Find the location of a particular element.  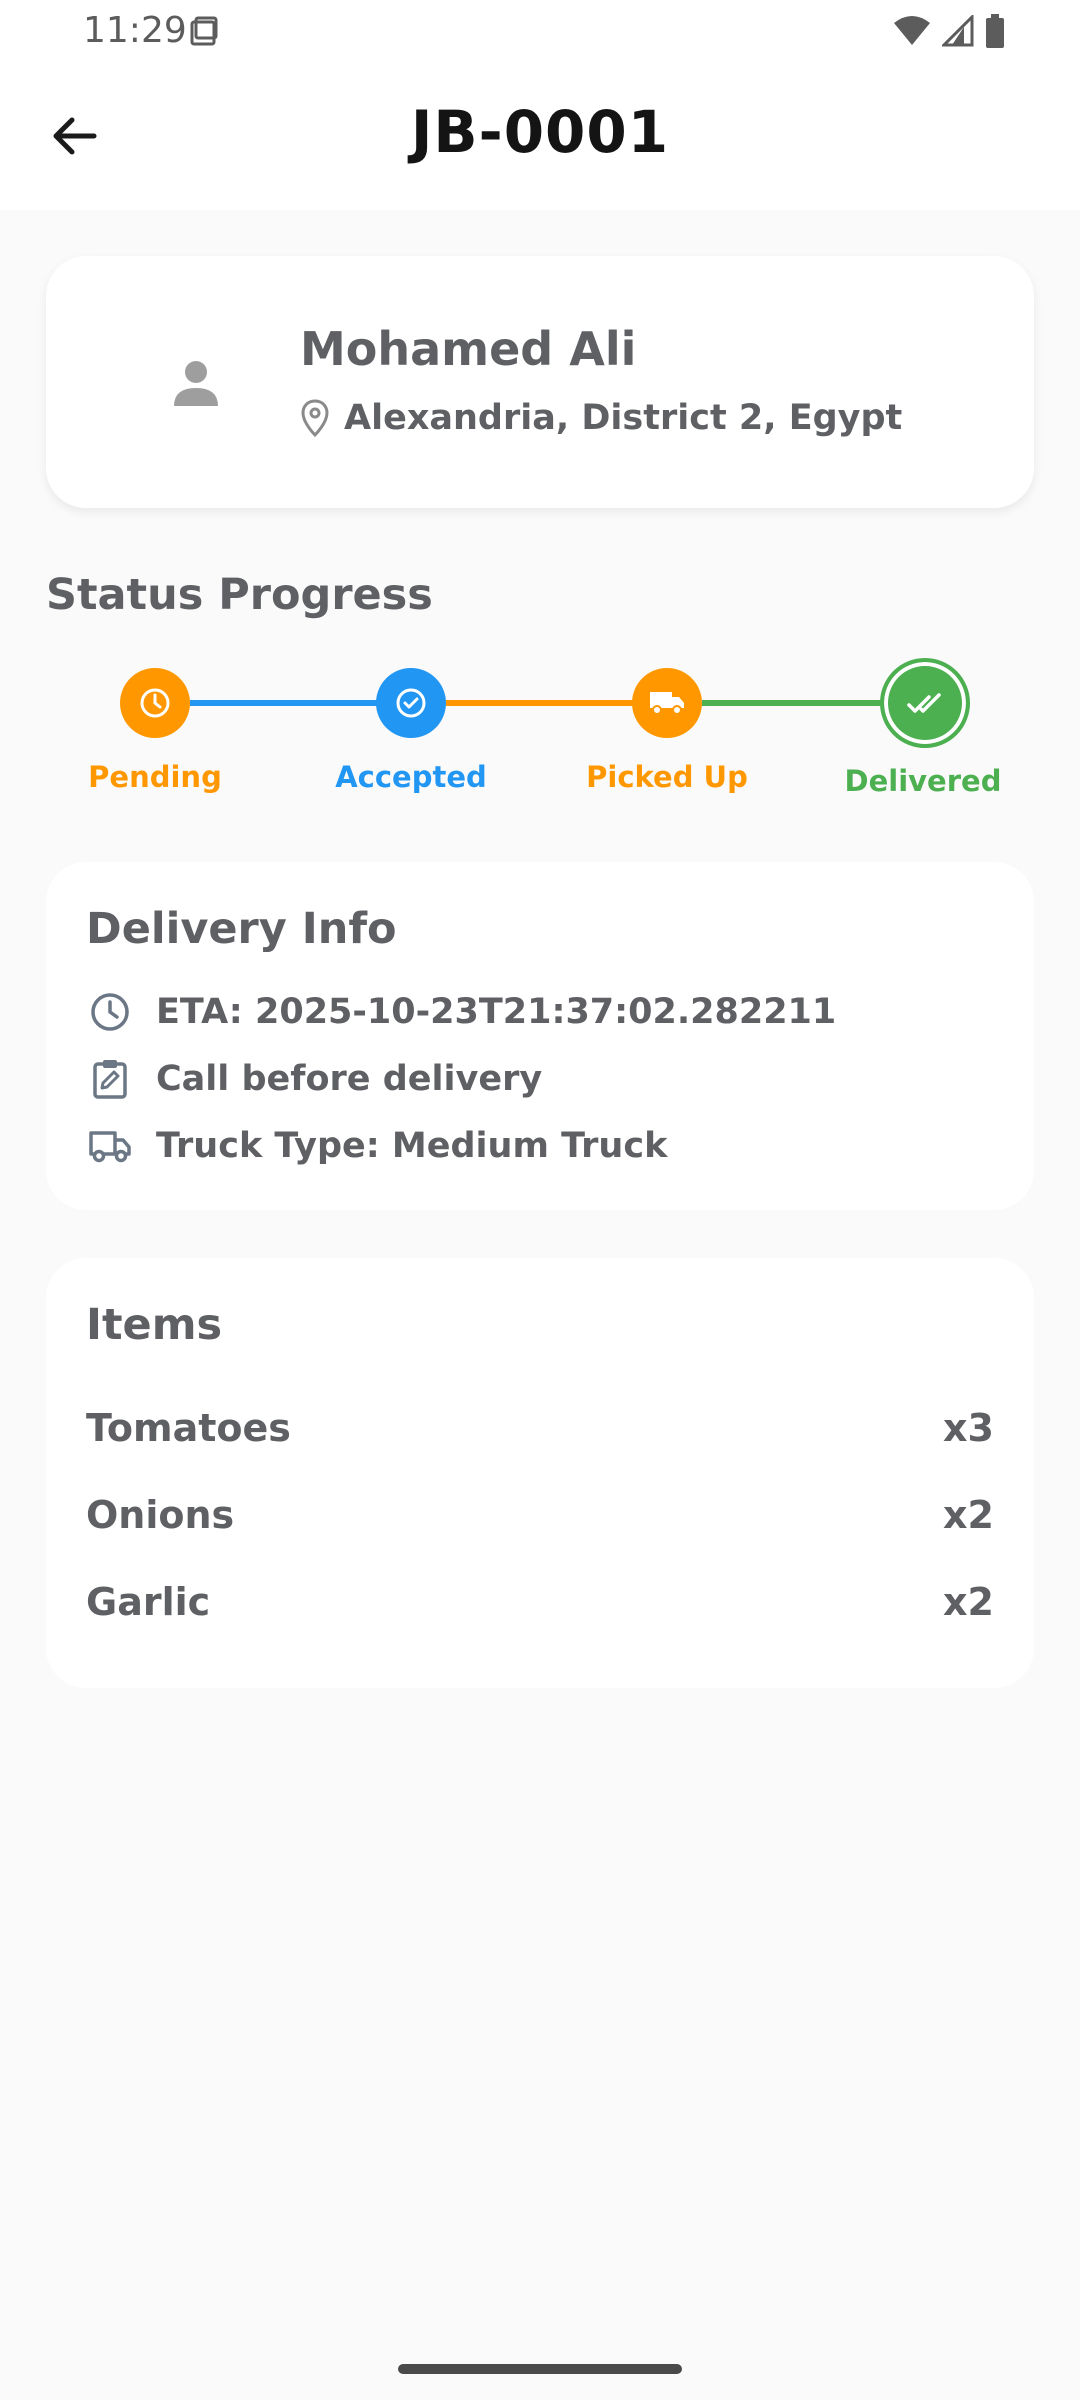

items-title: Items is located at coordinates (154, 1325).